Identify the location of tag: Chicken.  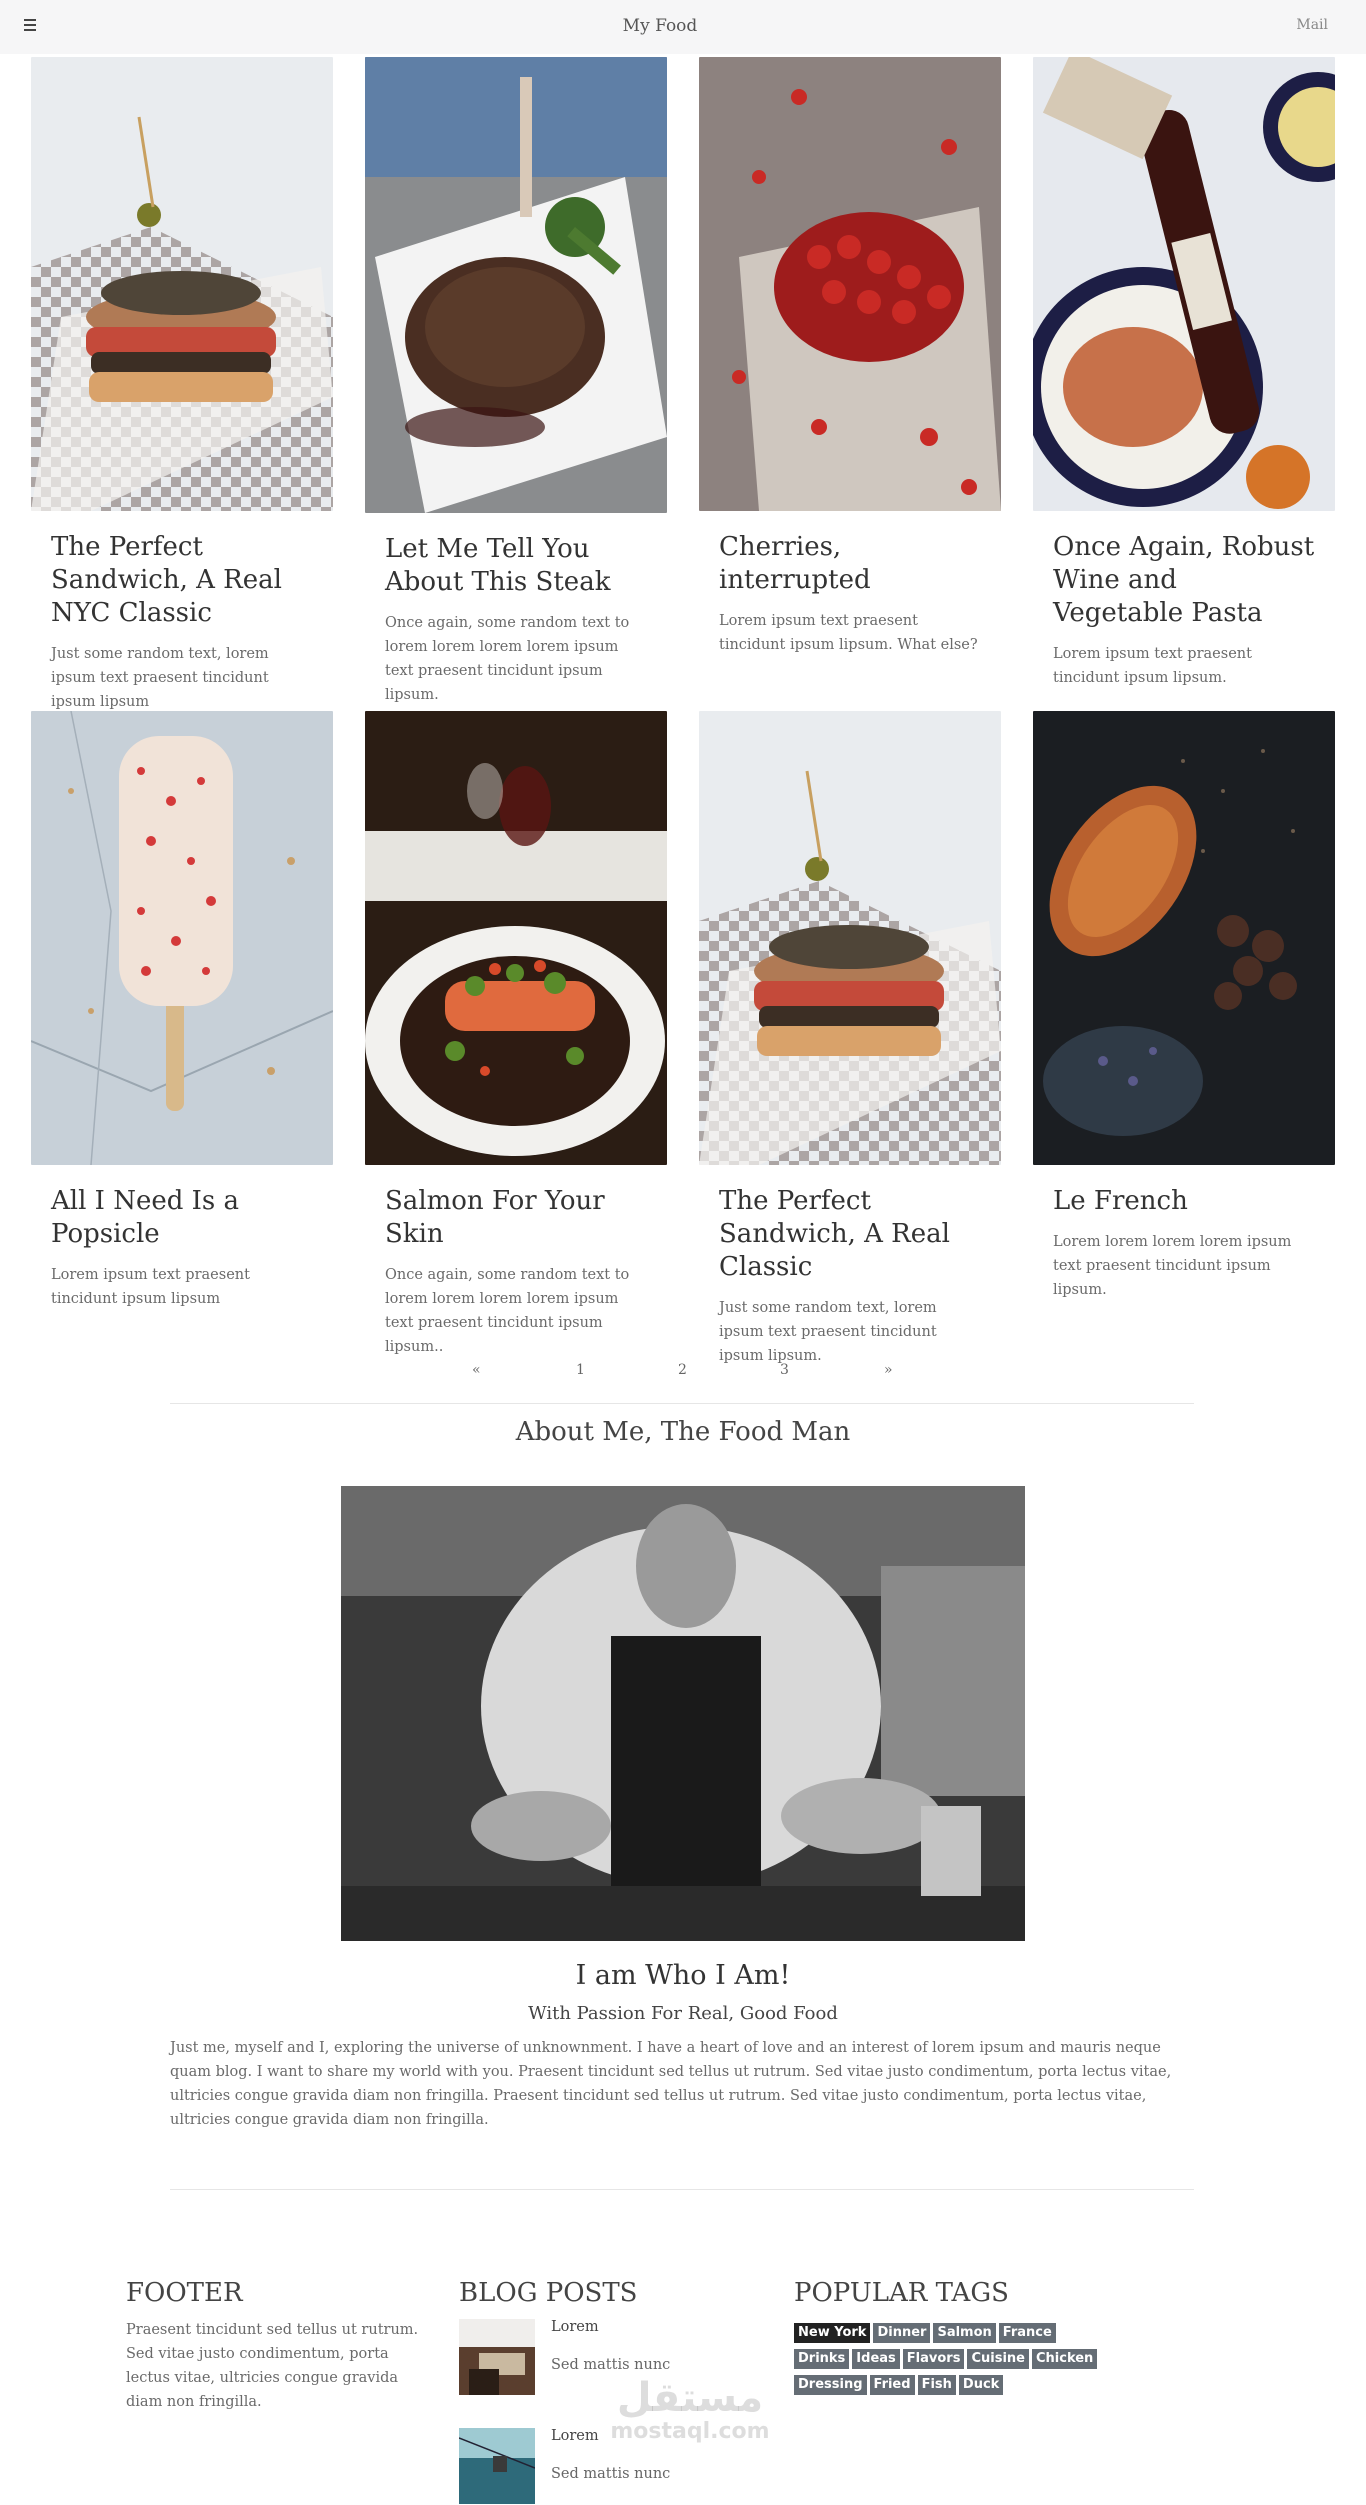
(1064, 2359).